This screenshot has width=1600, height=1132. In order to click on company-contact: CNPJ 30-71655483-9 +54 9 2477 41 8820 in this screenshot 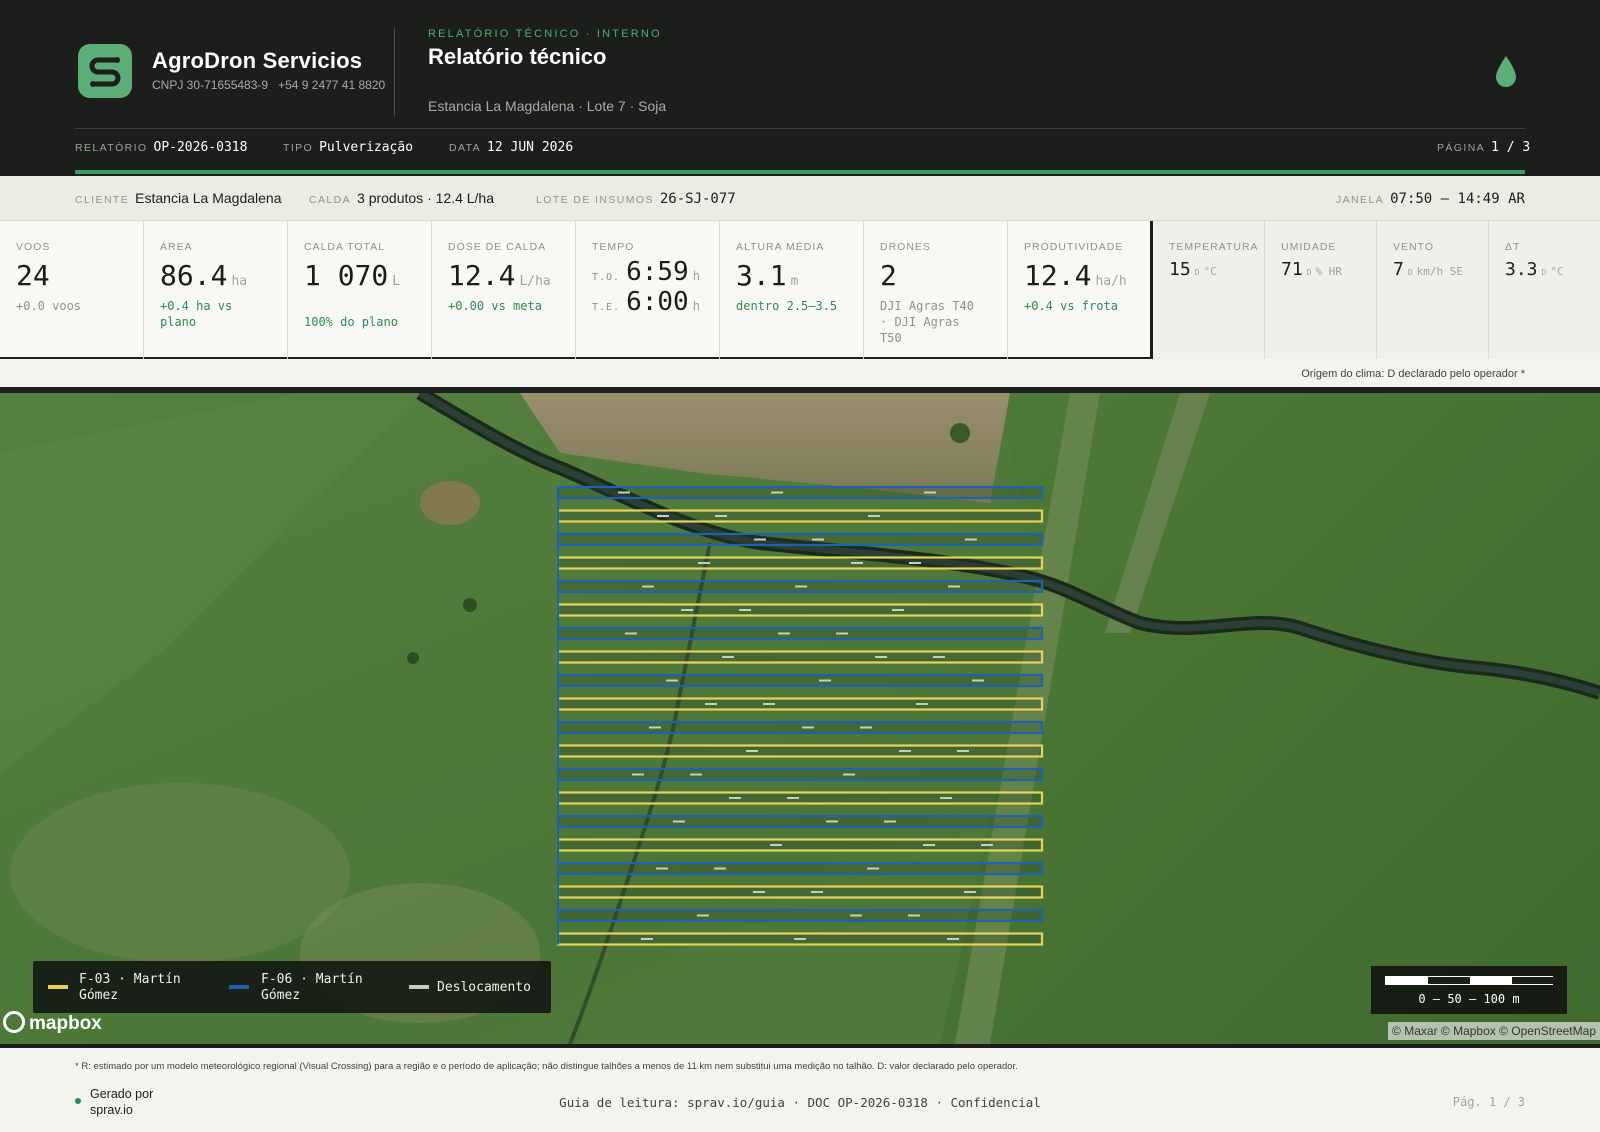, I will do `click(268, 85)`.